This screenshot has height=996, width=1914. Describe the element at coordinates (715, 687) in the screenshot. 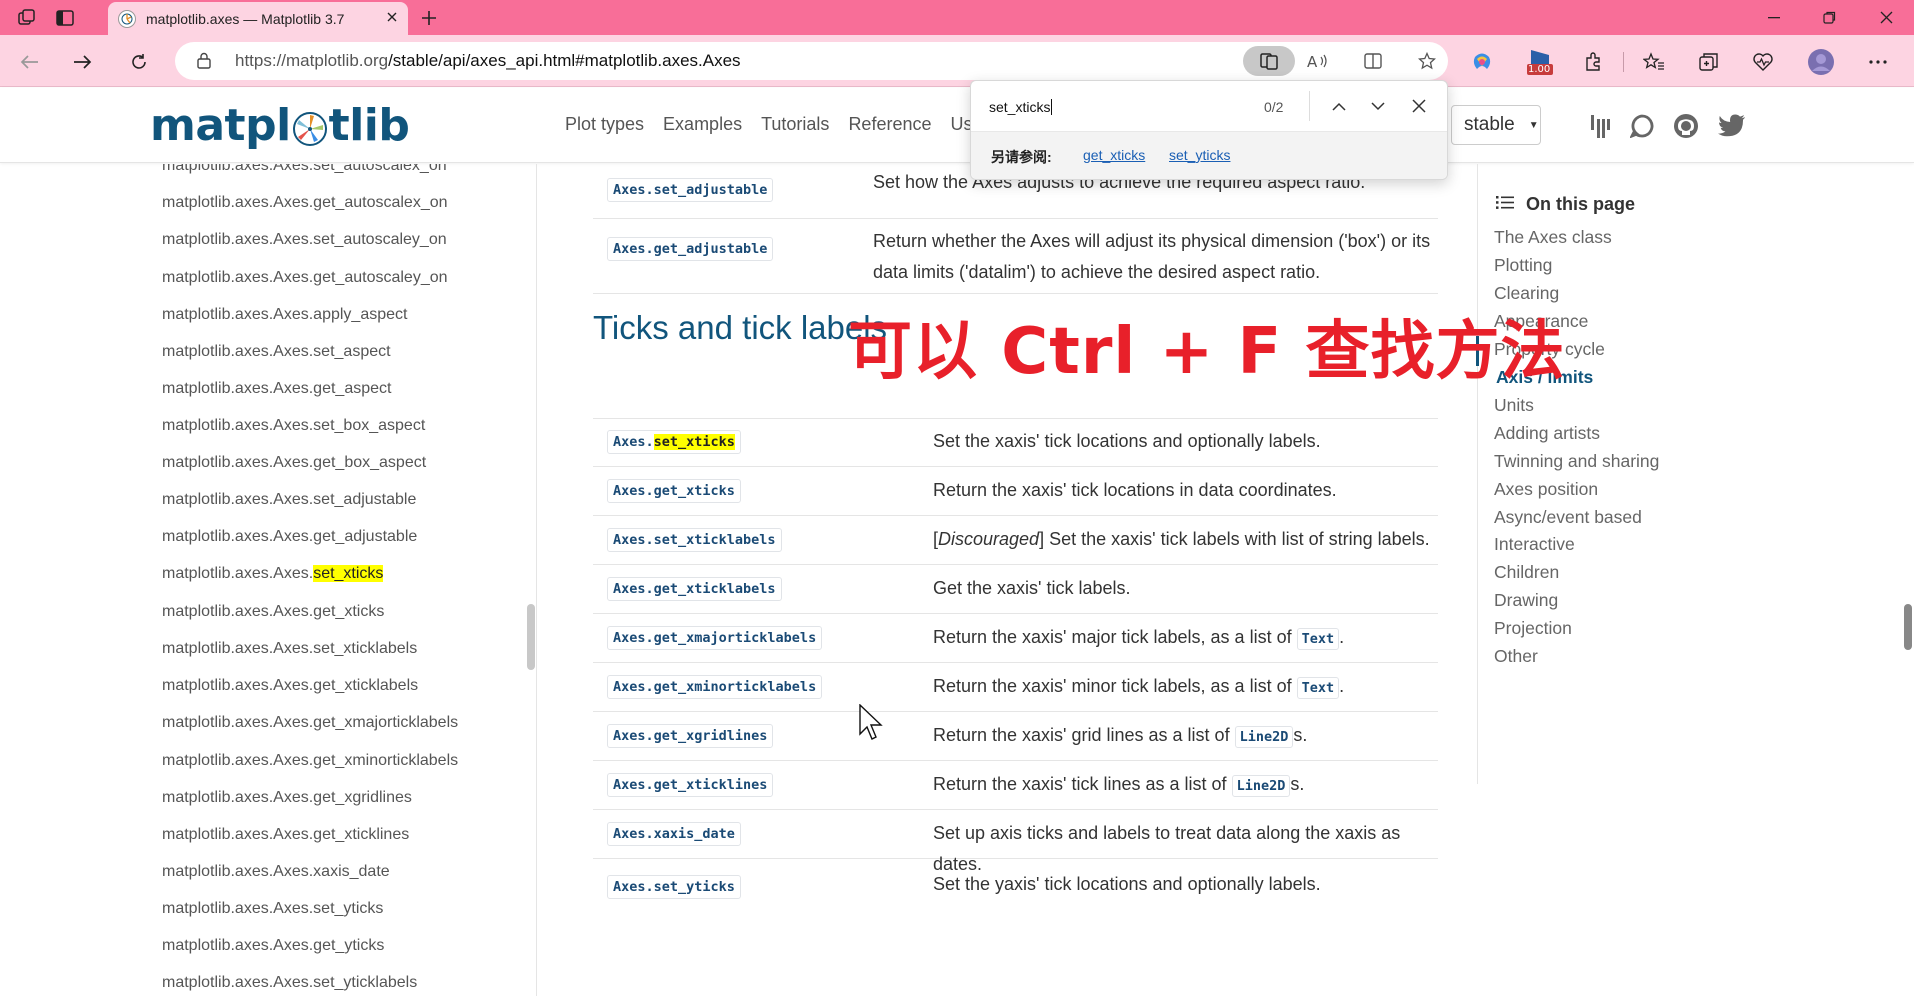

I see `api-link: Axes.get_xminorticklabels` at that location.